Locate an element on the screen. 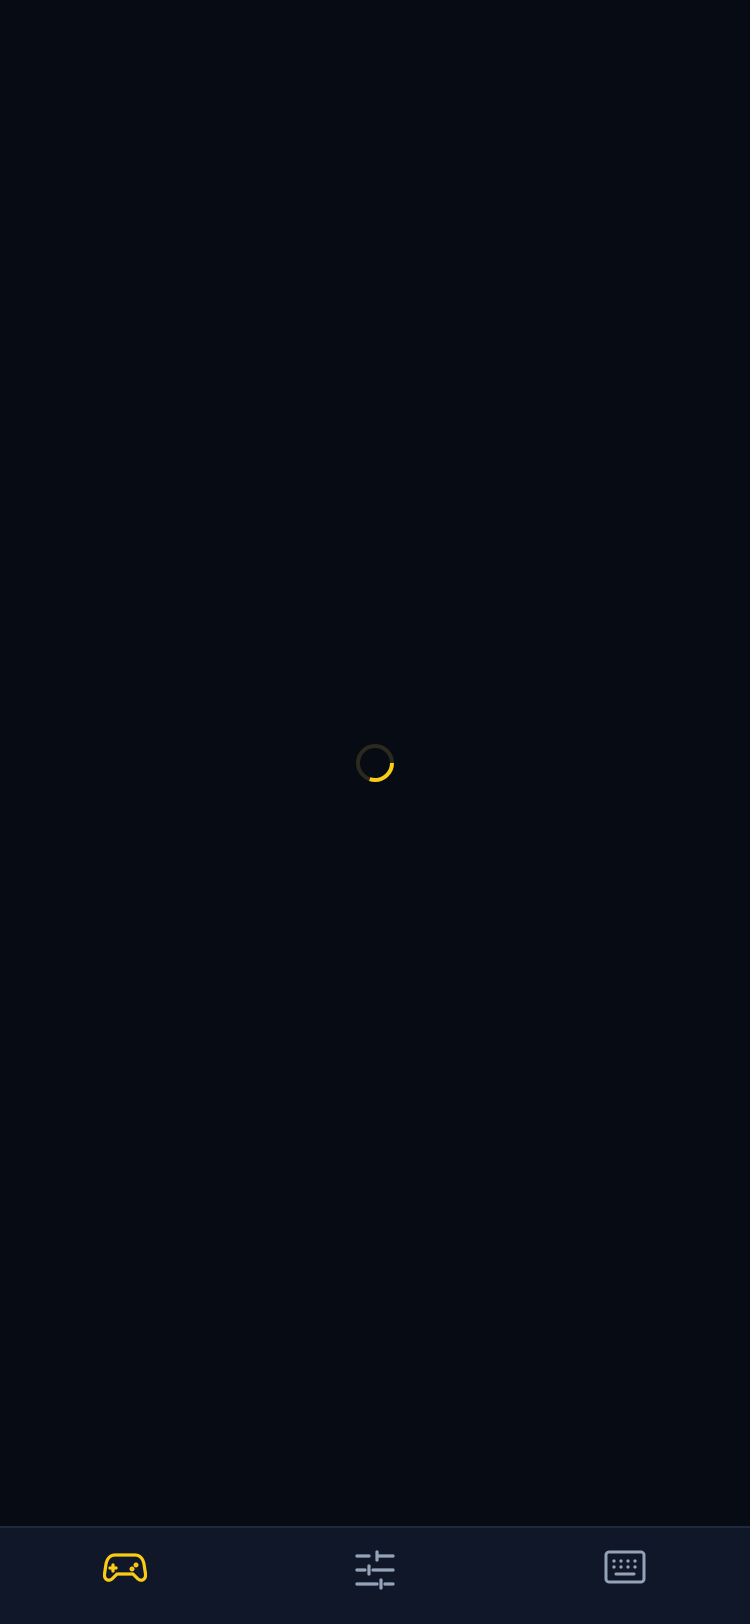 The width and height of the screenshot is (750, 1624). bottom-tab-bar is located at coordinates (375, 1575).